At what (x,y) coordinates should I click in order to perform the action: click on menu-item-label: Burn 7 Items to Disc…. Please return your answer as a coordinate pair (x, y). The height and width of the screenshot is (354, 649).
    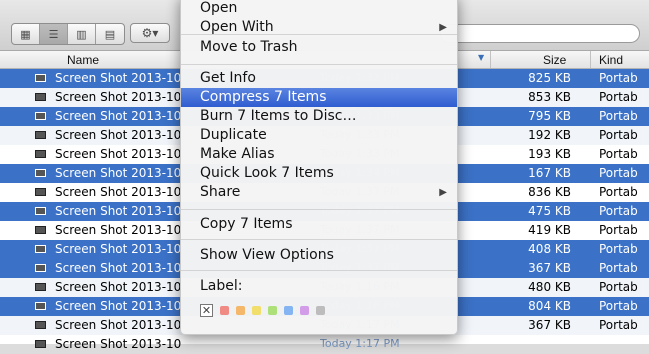
    Looking at the image, I should click on (278, 116).